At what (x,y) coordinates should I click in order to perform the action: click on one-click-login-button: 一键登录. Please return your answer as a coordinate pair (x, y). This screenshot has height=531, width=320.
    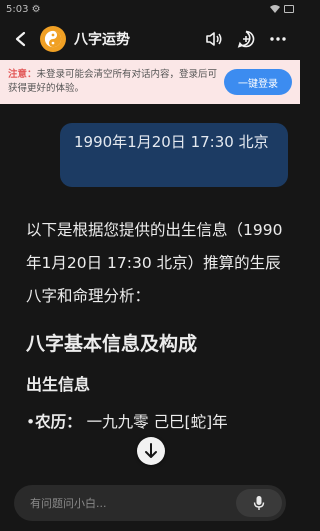
    Looking at the image, I should click on (258, 82).